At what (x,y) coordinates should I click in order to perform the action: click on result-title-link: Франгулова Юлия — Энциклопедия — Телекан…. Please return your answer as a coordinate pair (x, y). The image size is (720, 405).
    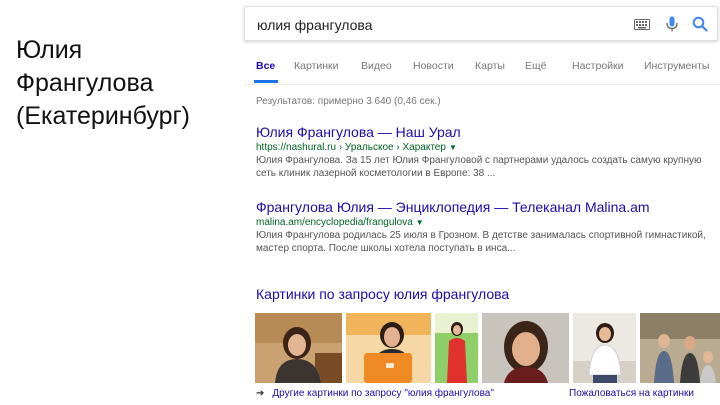
    Looking at the image, I should click on (486, 207).